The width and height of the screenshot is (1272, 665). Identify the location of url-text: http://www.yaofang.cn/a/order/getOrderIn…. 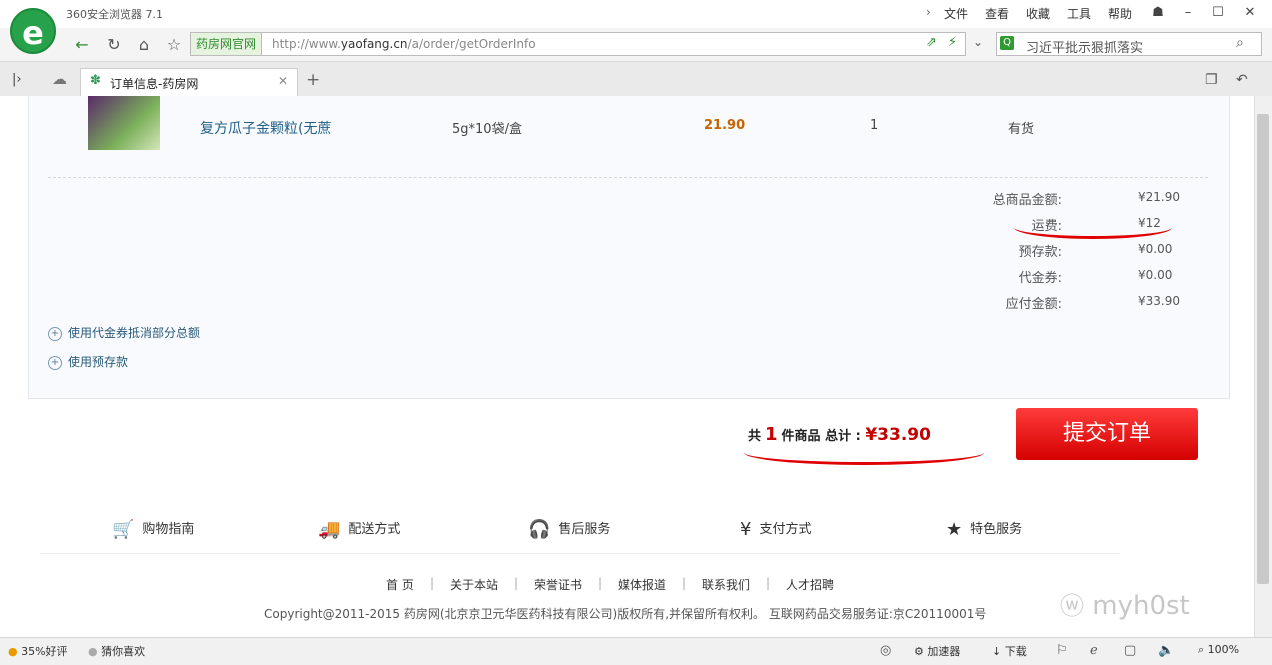
(404, 44).